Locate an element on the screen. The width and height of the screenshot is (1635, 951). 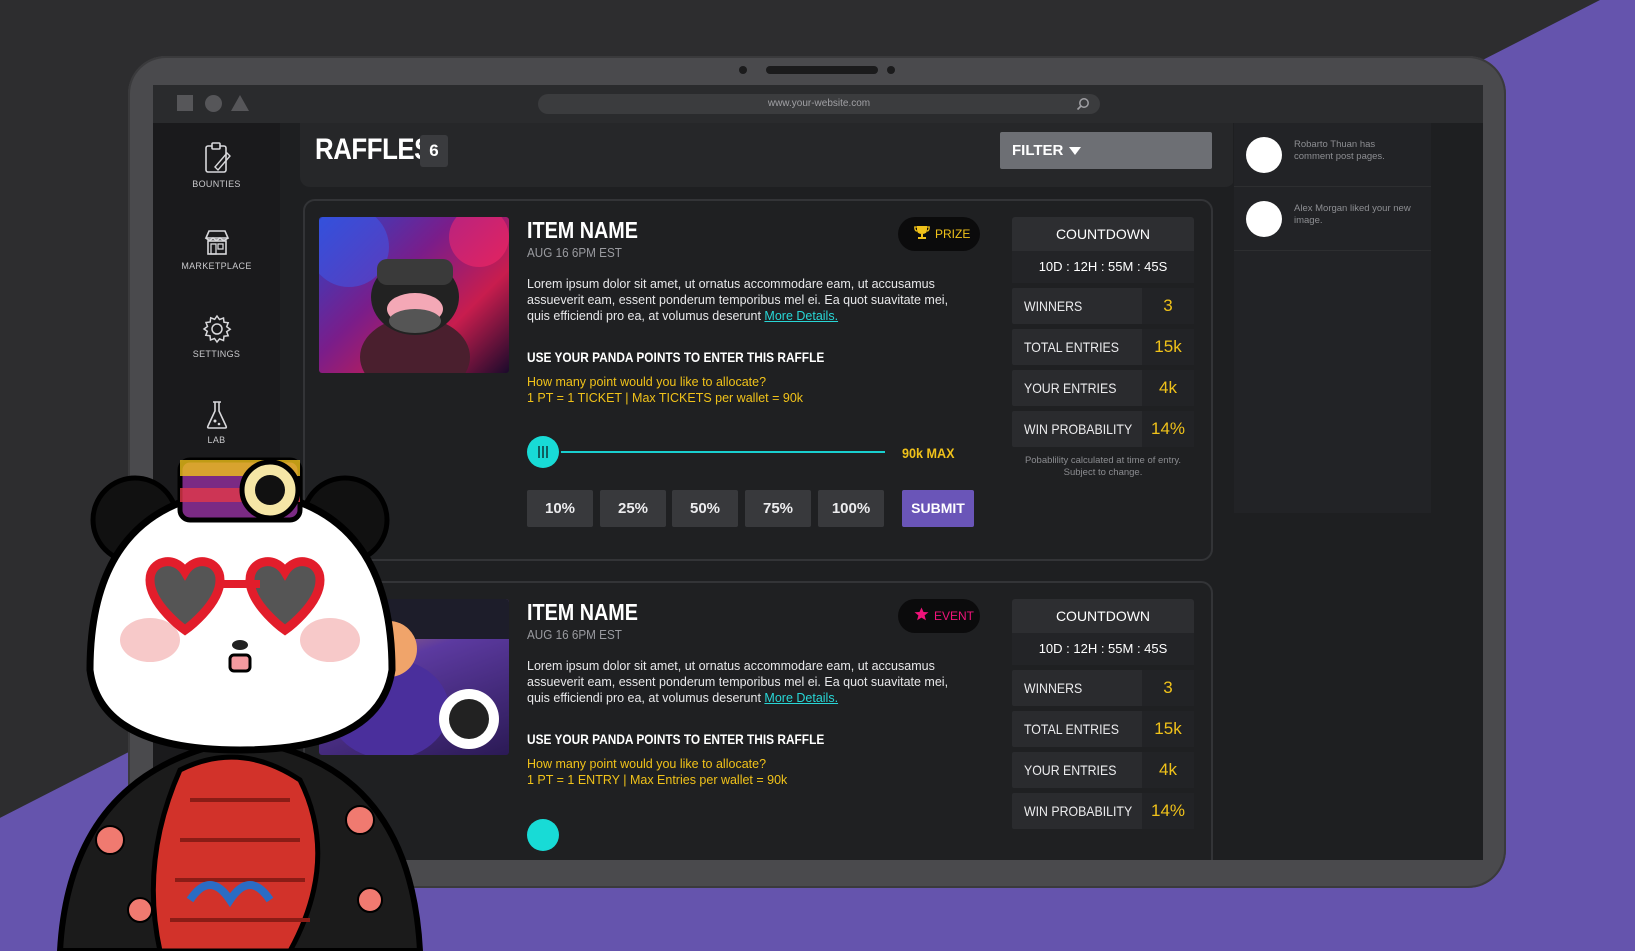
raffle-count-badge: 6 is located at coordinates (434, 151).